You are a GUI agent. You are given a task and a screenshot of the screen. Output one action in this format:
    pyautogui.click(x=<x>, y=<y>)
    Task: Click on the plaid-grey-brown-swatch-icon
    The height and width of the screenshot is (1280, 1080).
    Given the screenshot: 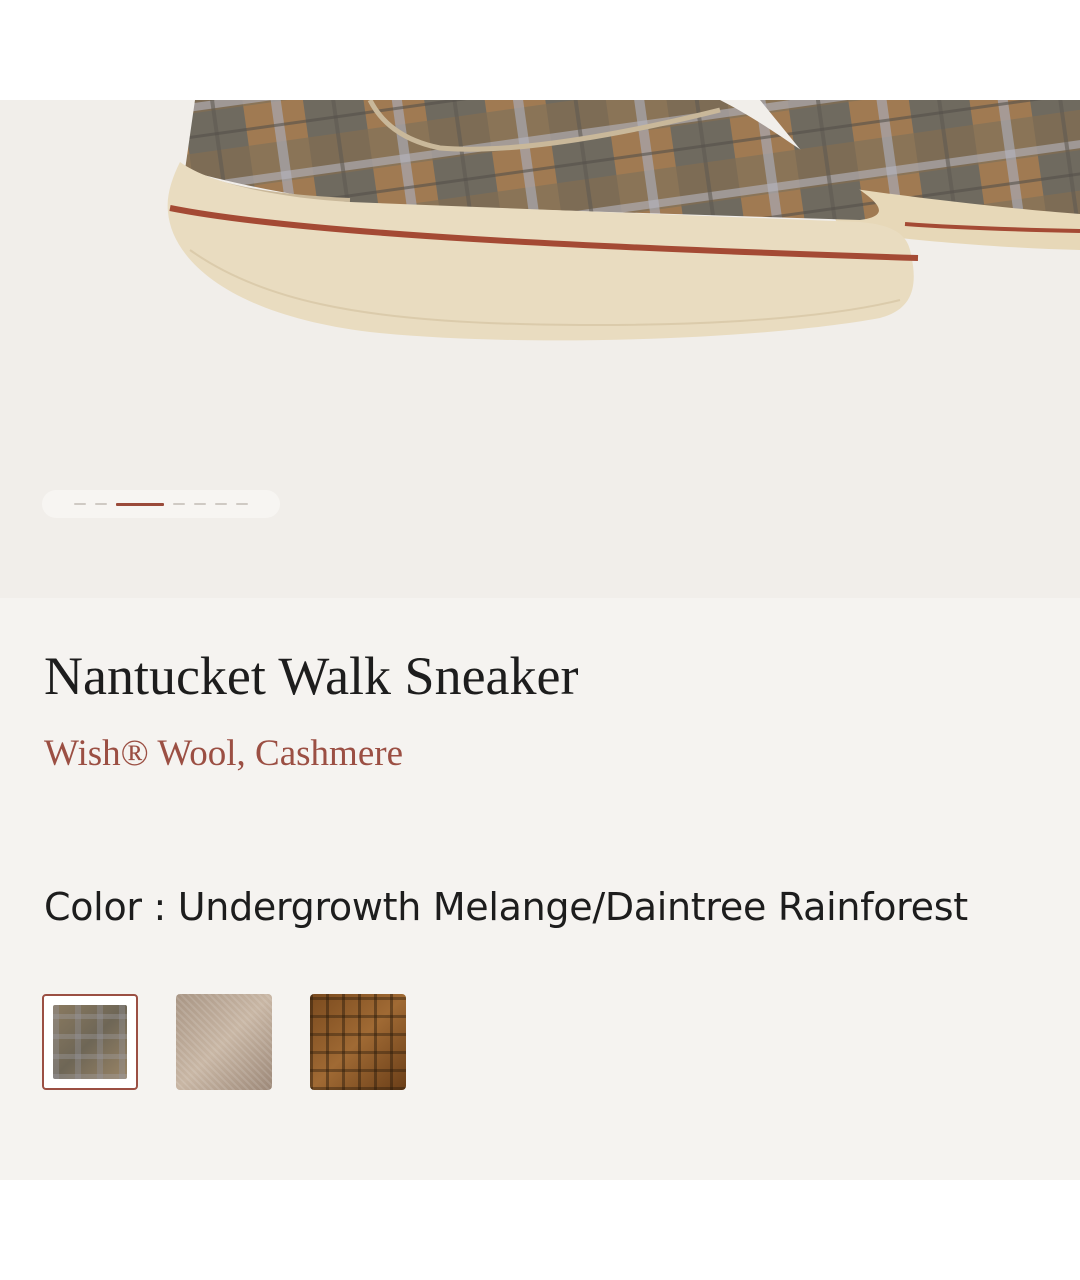 What is the action you would take?
    pyautogui.click(x=90, y=1042)
    